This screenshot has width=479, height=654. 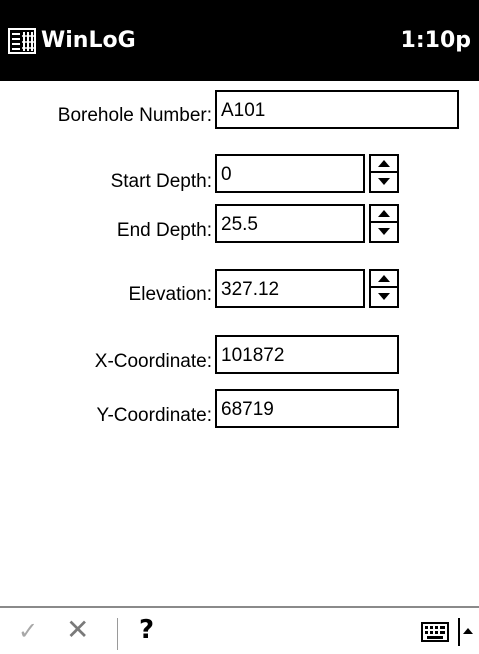 I want to click on sip-divider, so click(x=459, y=632).